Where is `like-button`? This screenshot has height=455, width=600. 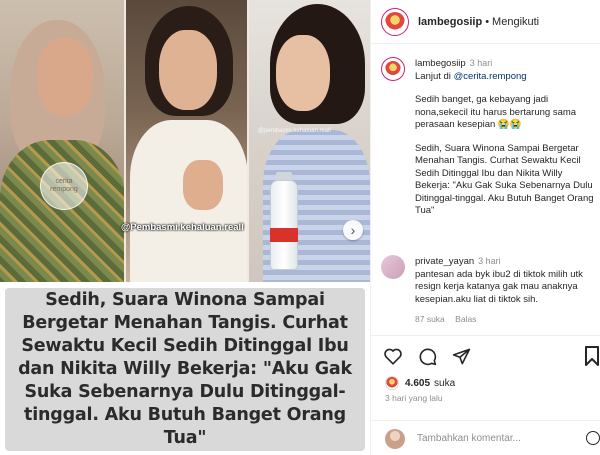
like-button is located at coordinates (393, 356).